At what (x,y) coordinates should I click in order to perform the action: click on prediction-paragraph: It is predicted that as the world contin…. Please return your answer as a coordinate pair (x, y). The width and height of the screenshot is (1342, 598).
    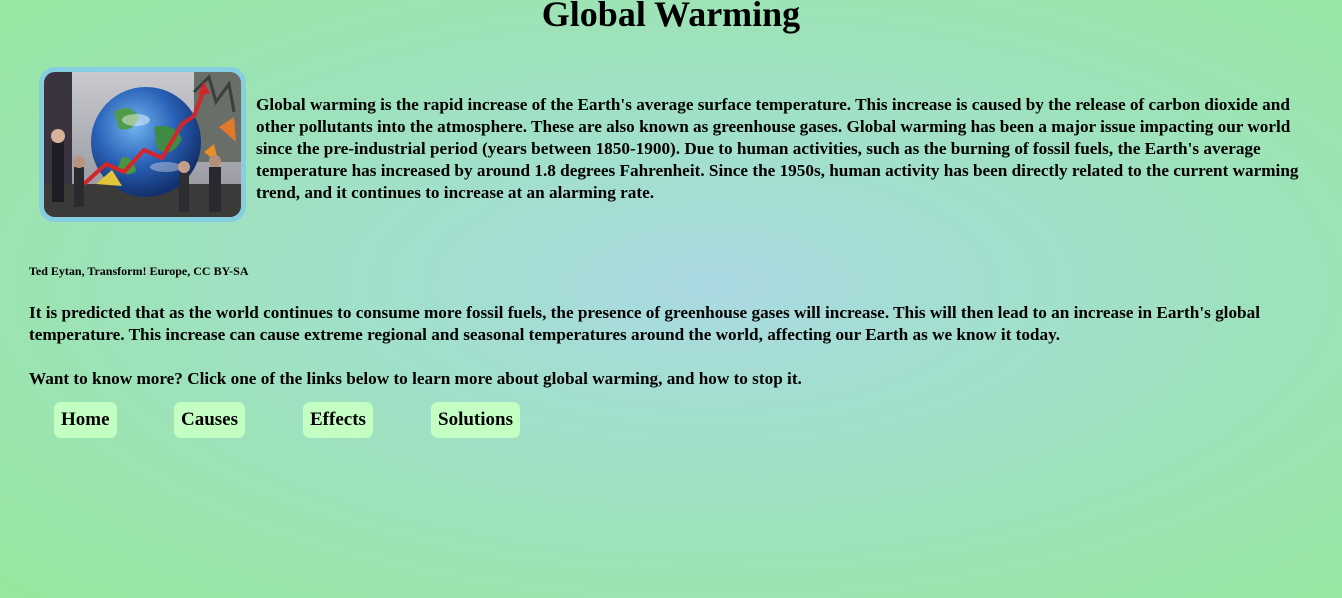
    Looking at the image, I should click on (644, 323).